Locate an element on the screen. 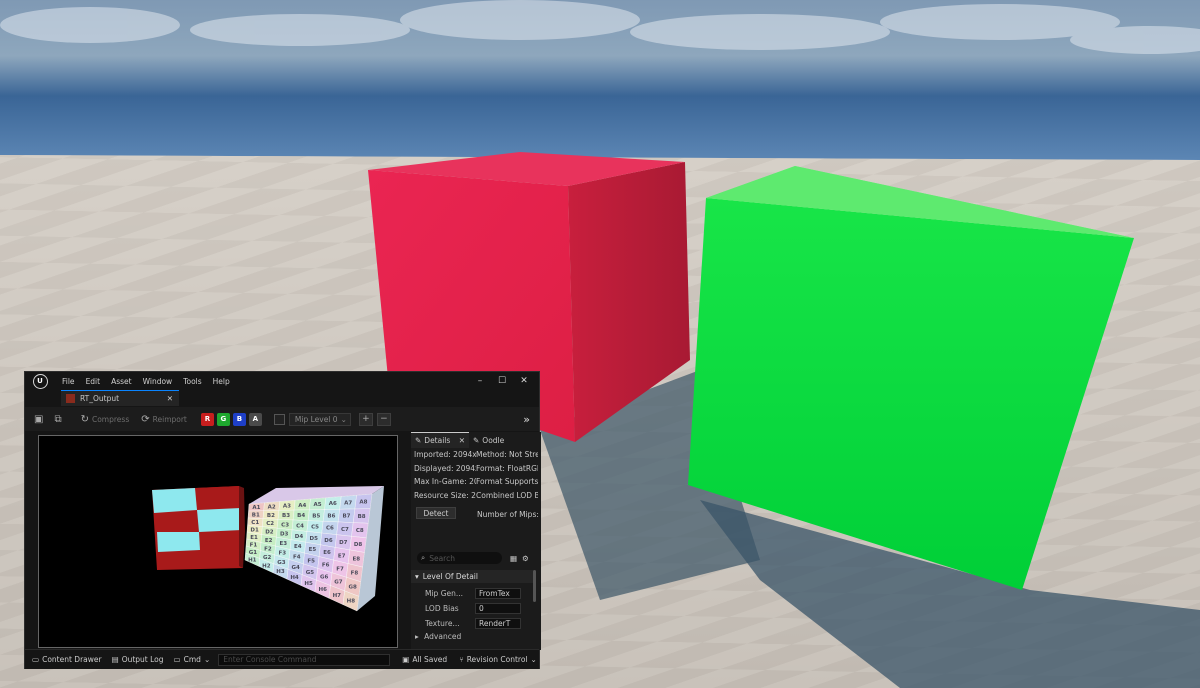  uv-grid-label: B5 is located at coordinates (316, 516).